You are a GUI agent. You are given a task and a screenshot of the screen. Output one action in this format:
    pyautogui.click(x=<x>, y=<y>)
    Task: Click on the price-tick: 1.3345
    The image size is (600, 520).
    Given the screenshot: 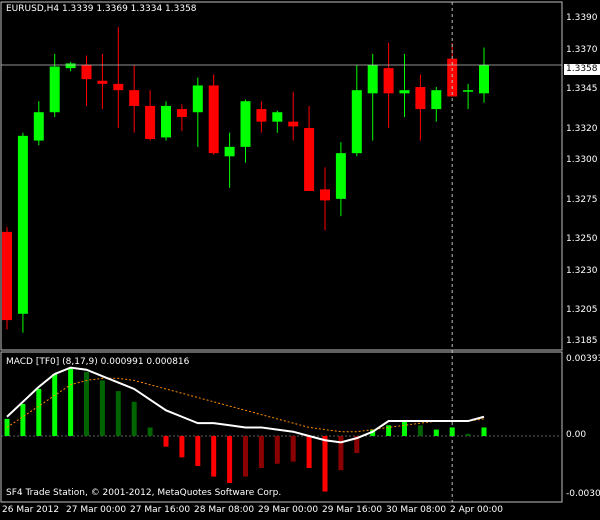 What is the action you would take?
    pyautogui.click(x=582, y=89)
    